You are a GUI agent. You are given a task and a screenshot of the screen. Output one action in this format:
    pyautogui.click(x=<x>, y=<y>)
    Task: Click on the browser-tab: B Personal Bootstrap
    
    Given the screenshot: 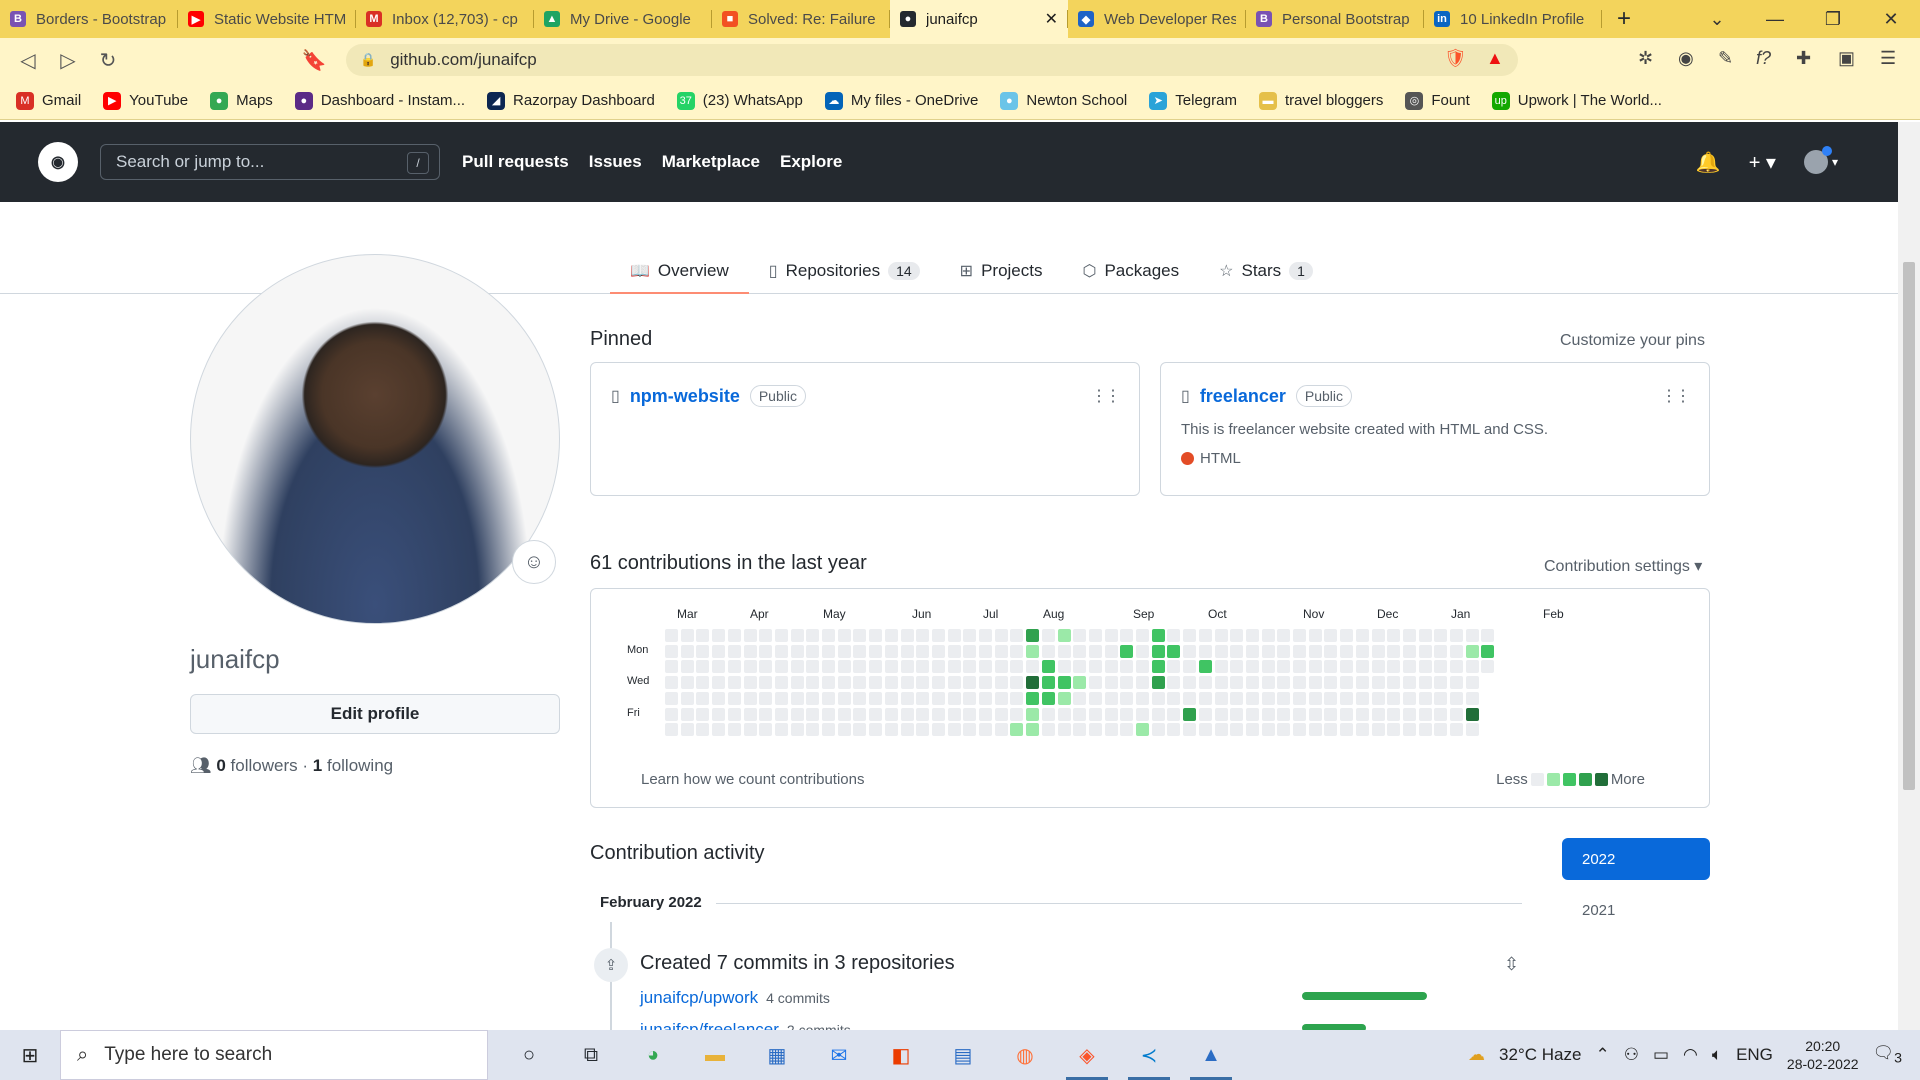 What is the action you would take?
    pyautogui.click(x=1335, y=19)
    